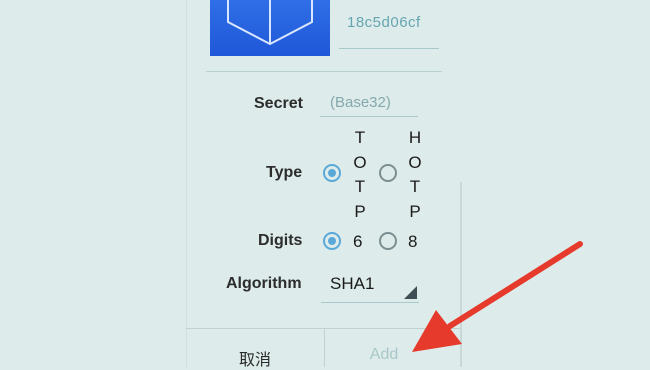 The width and height of the screenshot is (650, 370). What do you see at coordinates (461, 274) in the screenshot?
I see `dialog-scrollbar` at bounding box center [461, 274].